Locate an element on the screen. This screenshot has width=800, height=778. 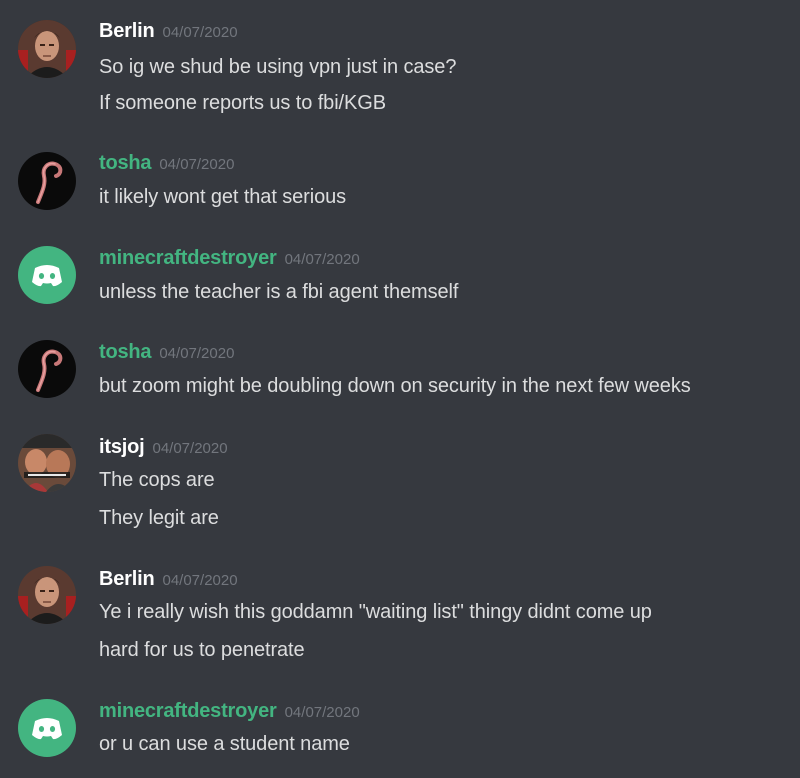
message-text: hard for us to penetrate is located at coordinates (202, 650).